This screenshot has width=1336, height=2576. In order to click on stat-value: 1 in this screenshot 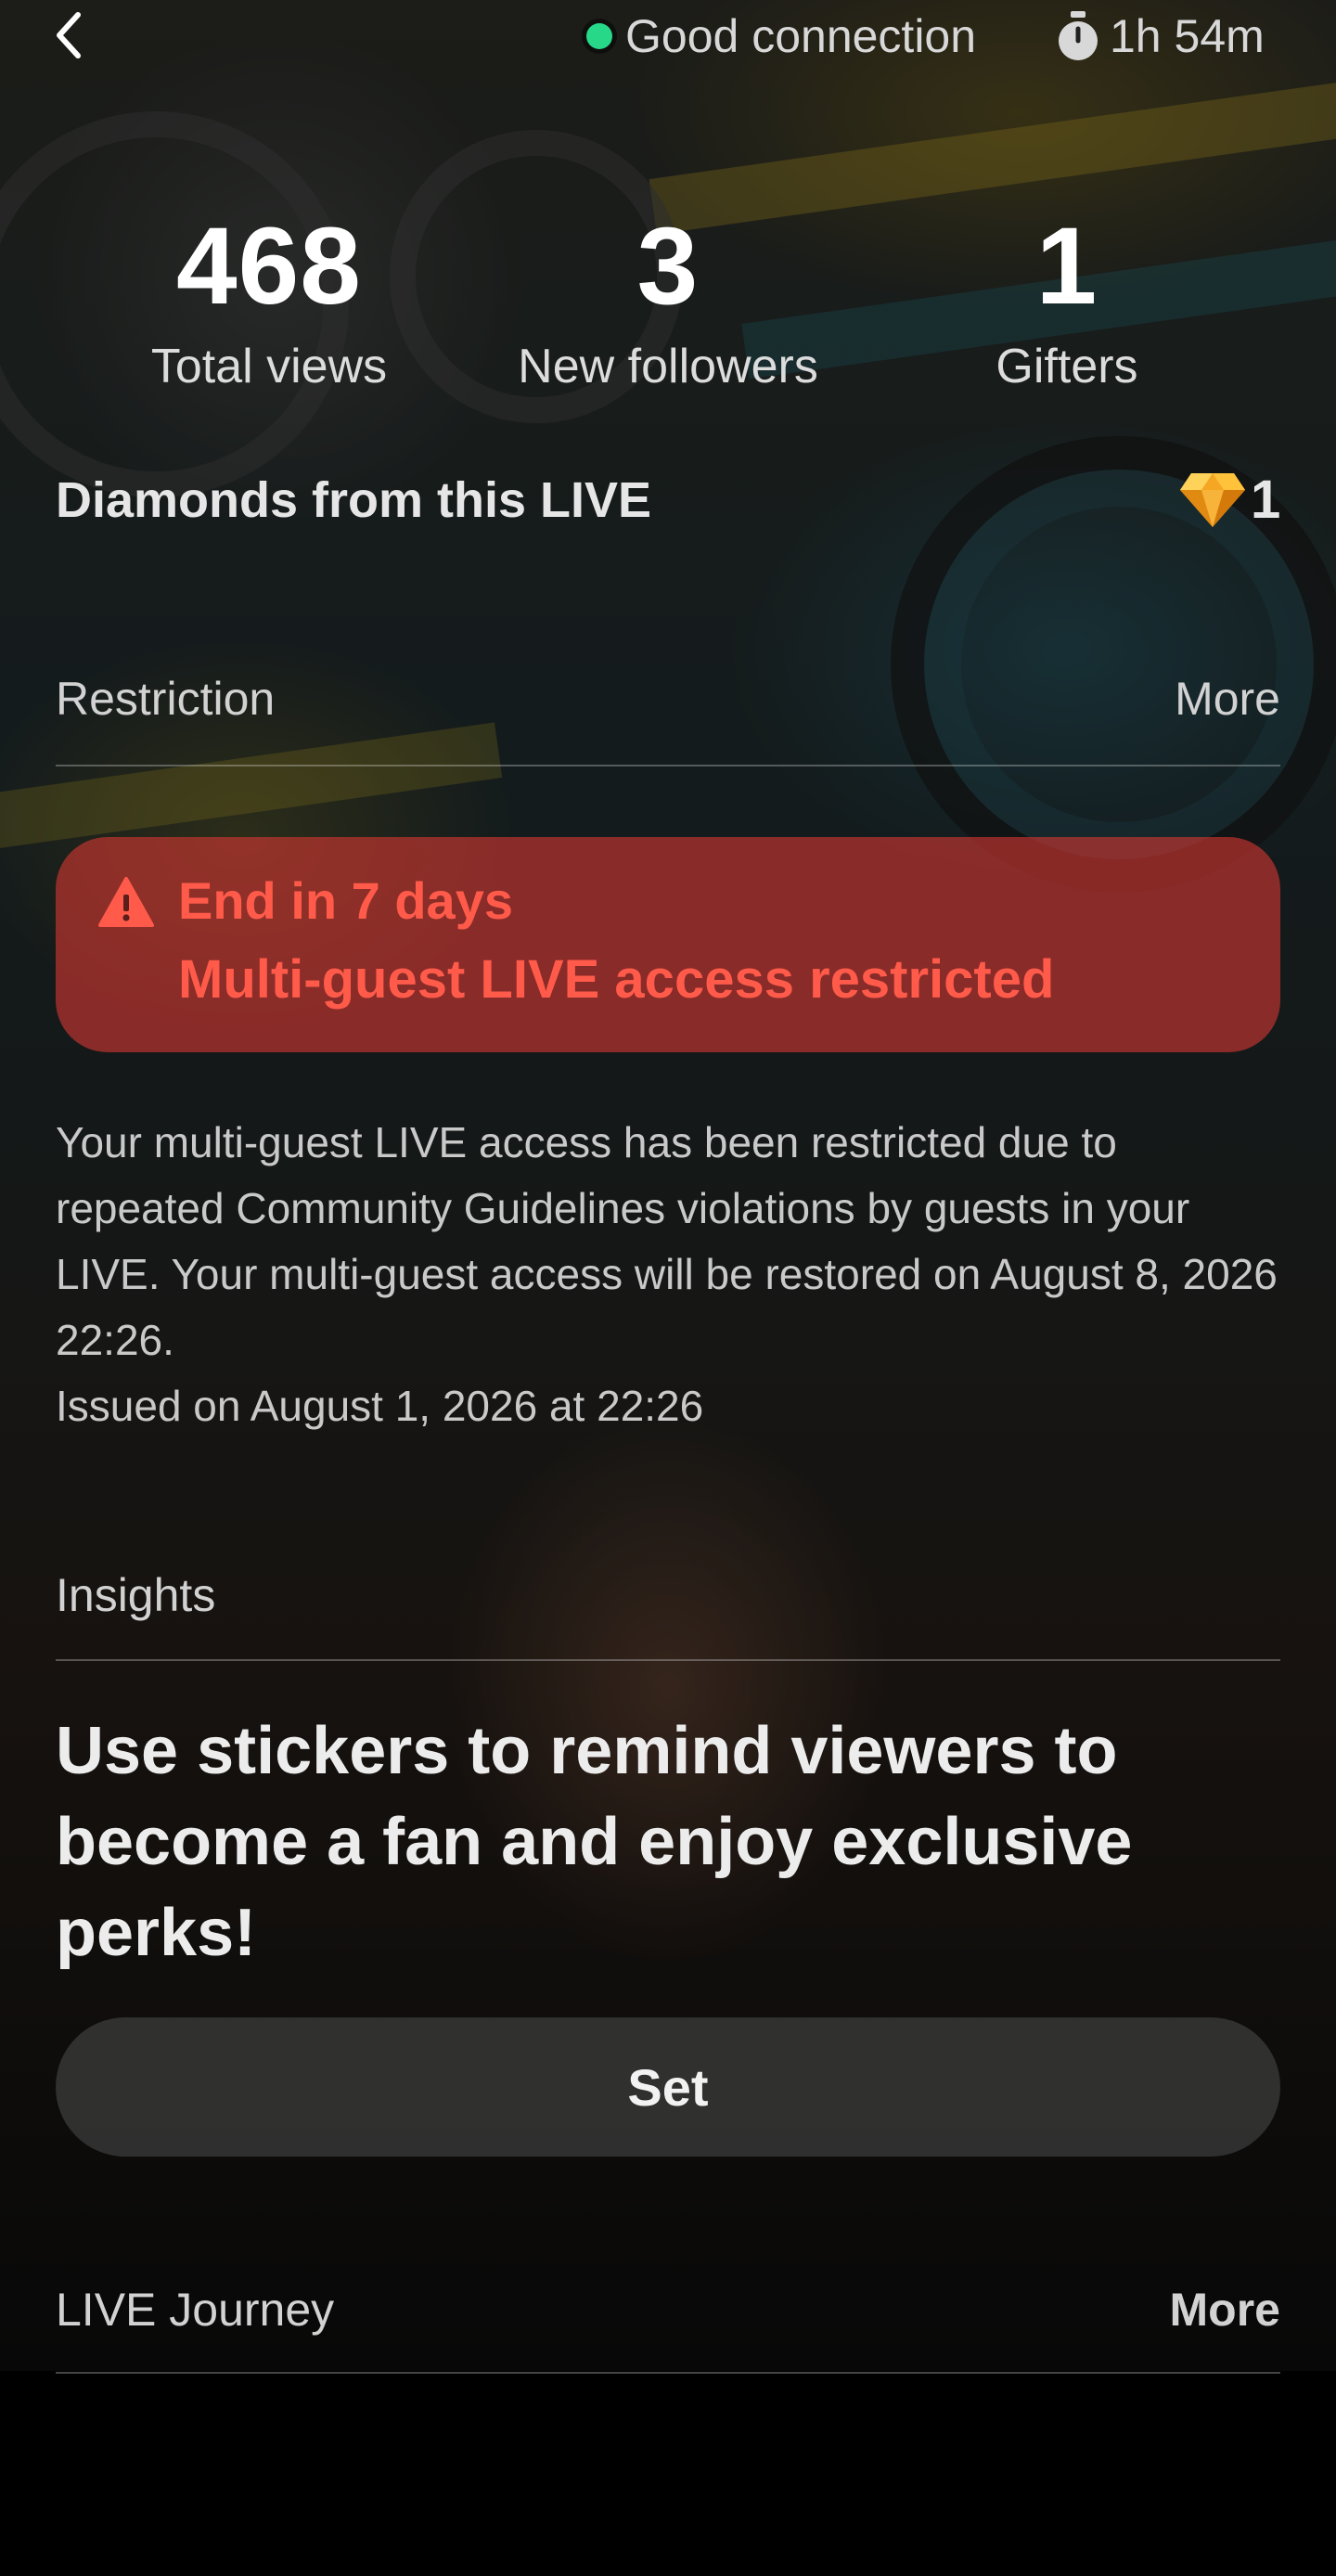, I will do `click(1067, 267)`.